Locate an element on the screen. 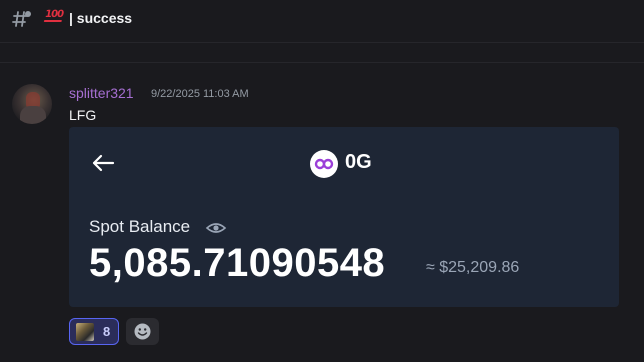 The image size is (644, 362). reaction-button: 8 is located at coordinates (94, 331).